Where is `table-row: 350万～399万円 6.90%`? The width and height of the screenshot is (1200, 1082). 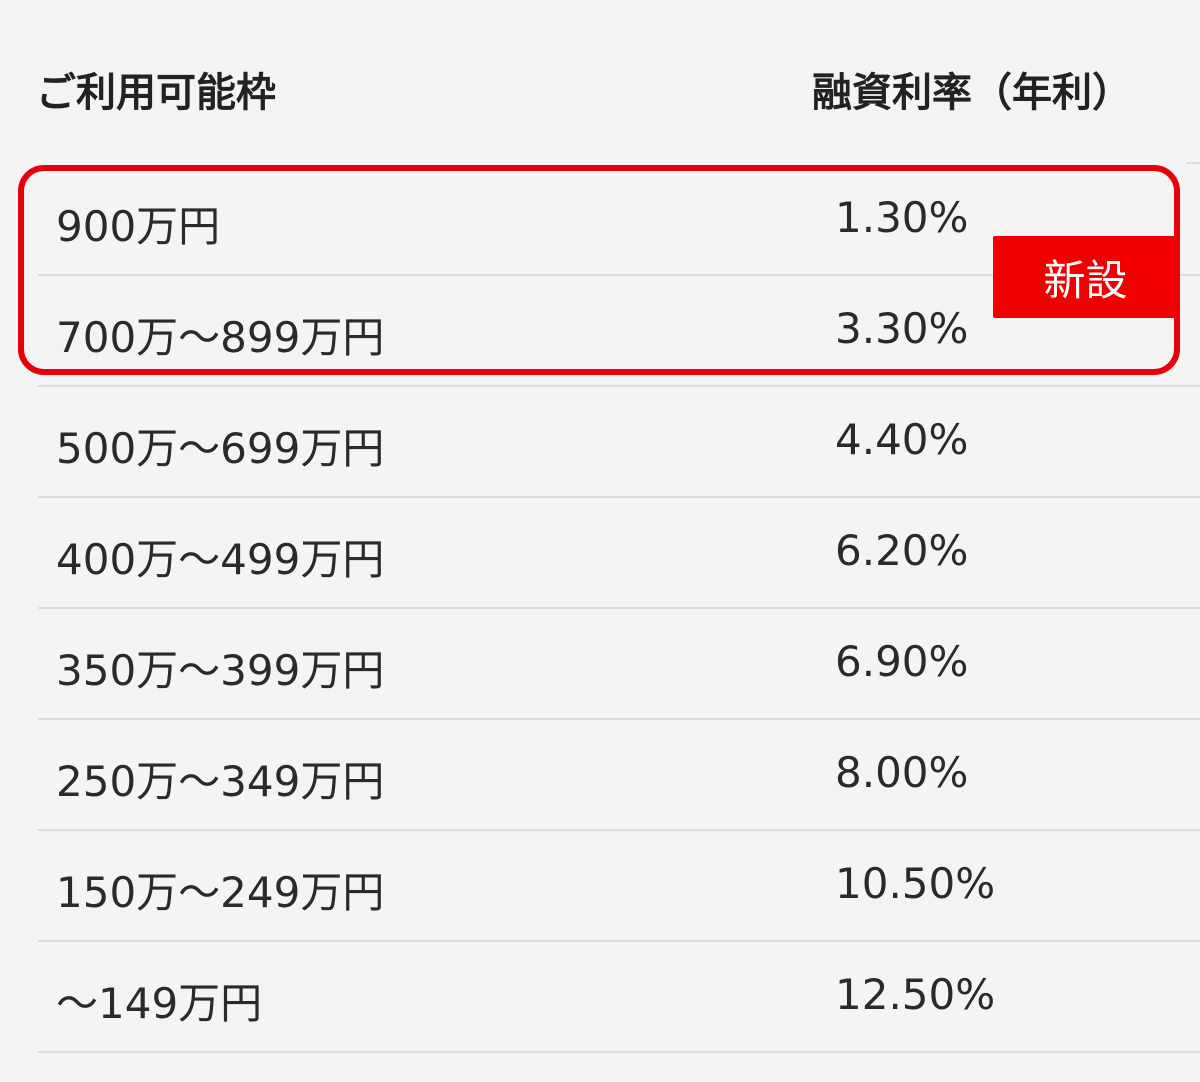 table-row: 350万～399万円 6.90% is located at coordinates (619, 664).